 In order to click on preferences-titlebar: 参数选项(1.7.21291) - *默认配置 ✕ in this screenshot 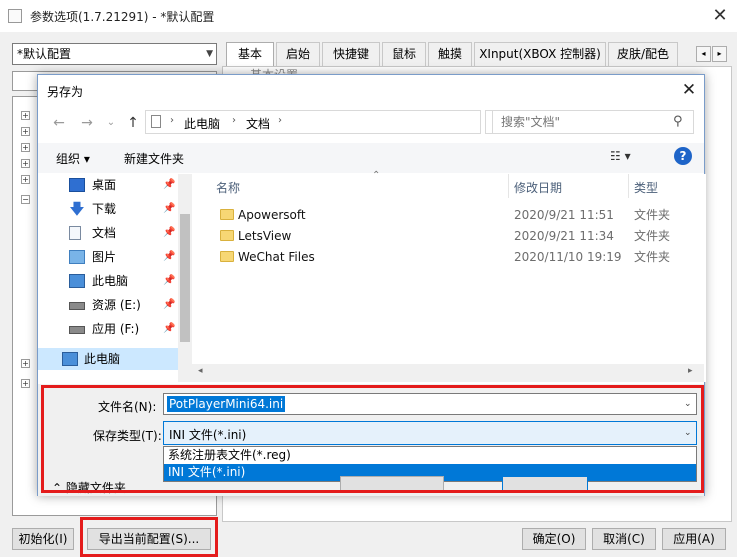, I will do `click(368, 16)`.